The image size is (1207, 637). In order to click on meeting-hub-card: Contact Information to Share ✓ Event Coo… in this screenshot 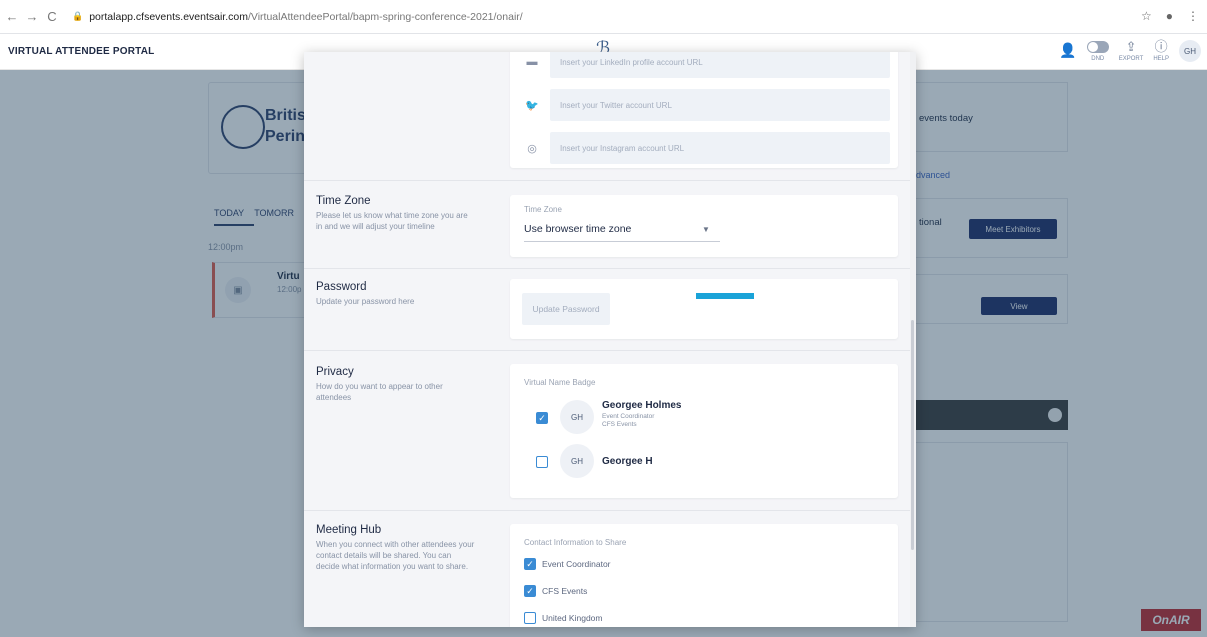, I will do `click(704, 575)`.